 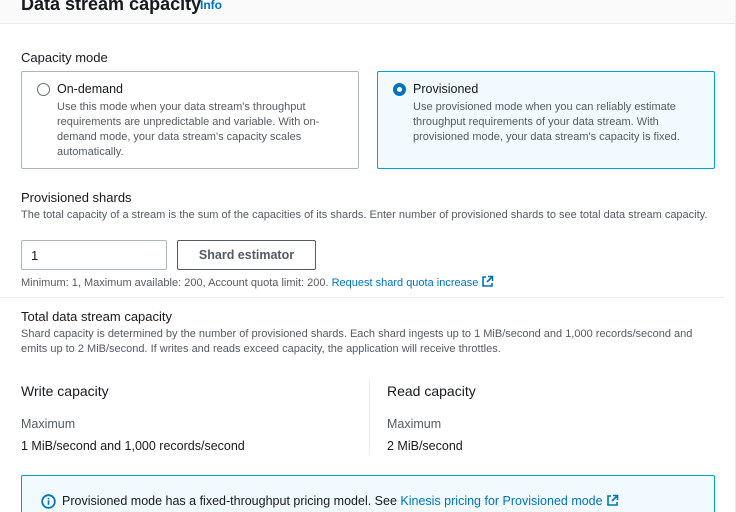 I want to click on shard-estimator-button: Shard estimator, so click(x=246, y=255).